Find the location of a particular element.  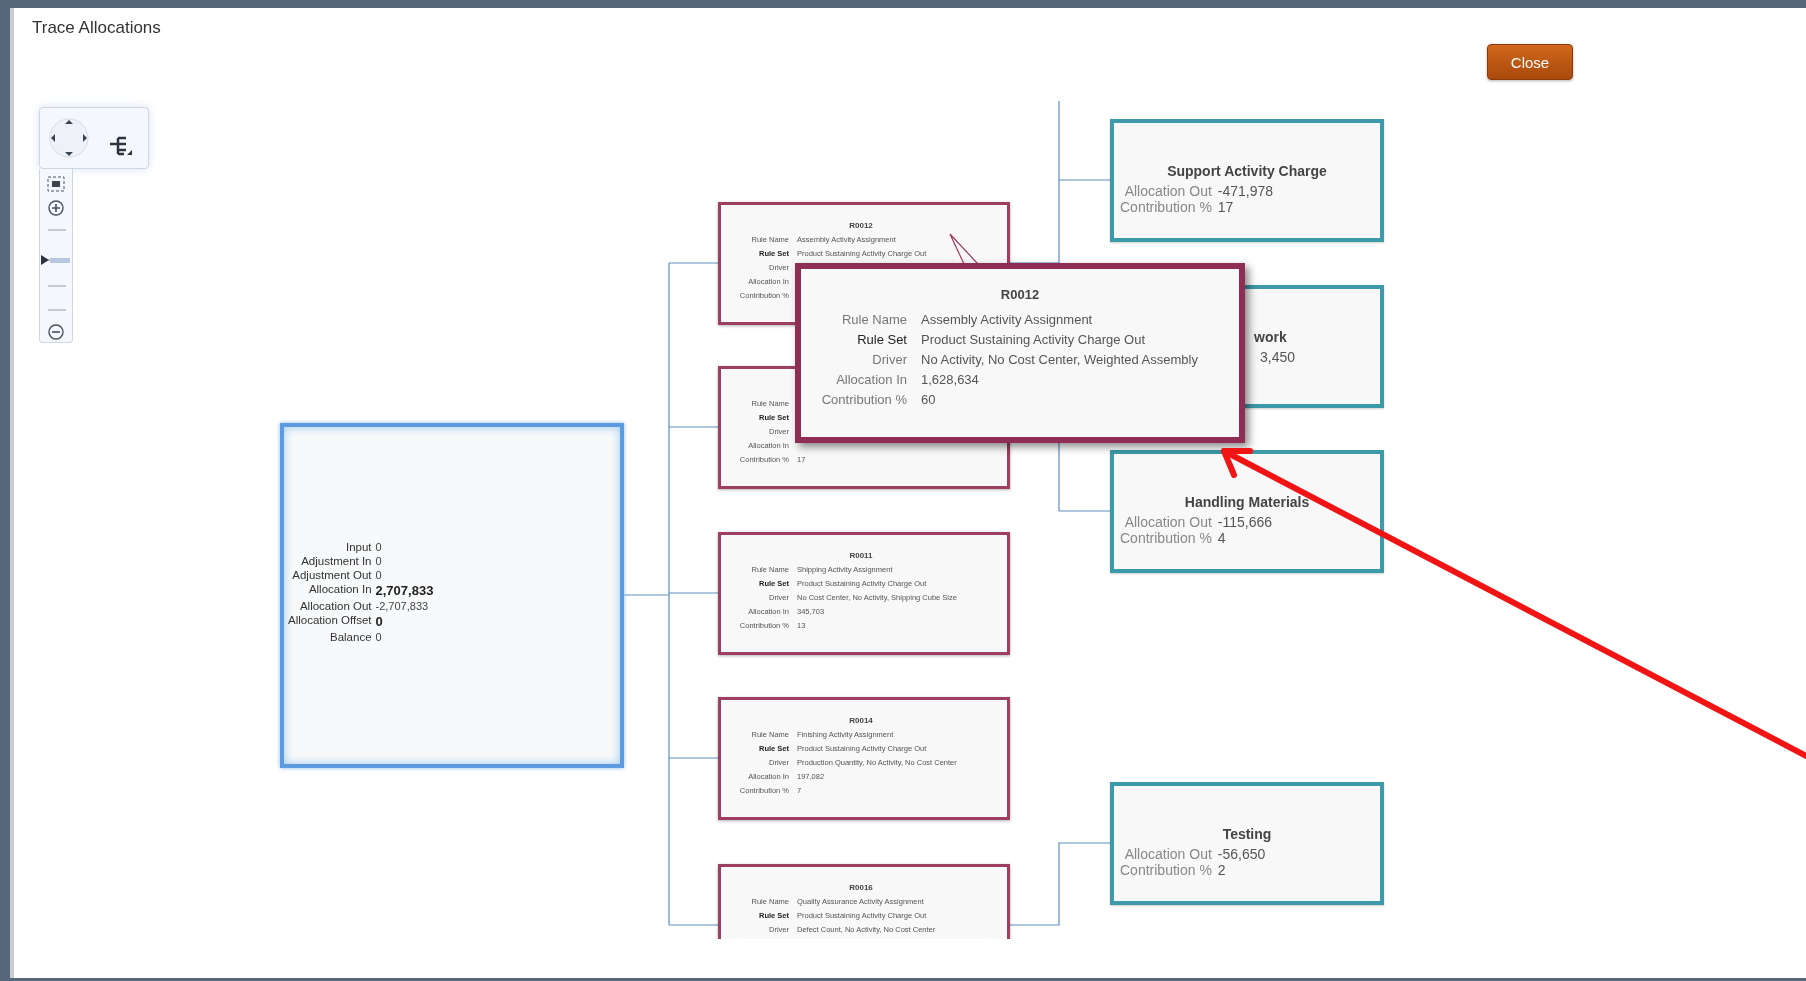

field-value: 2,707,833 is located at coordinates (404, 590).